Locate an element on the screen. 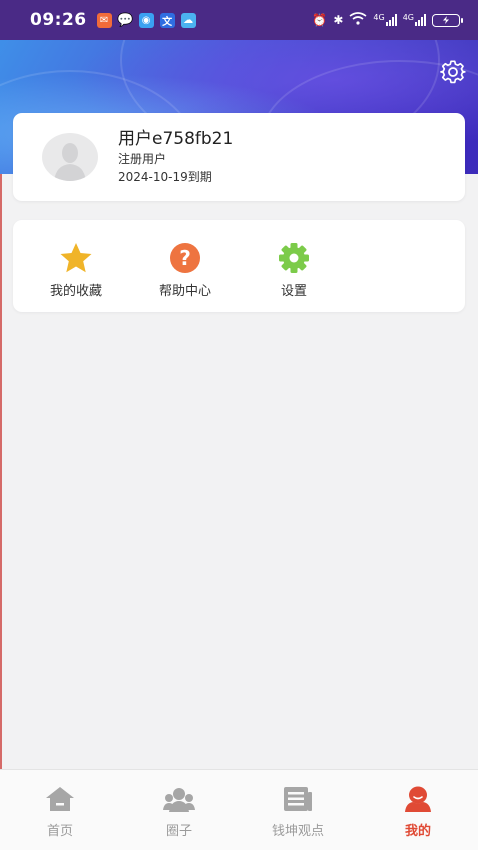 This screenshot has height=850, width=478. bluetooth-icon: ✱ is located at coordinates (338, 20).